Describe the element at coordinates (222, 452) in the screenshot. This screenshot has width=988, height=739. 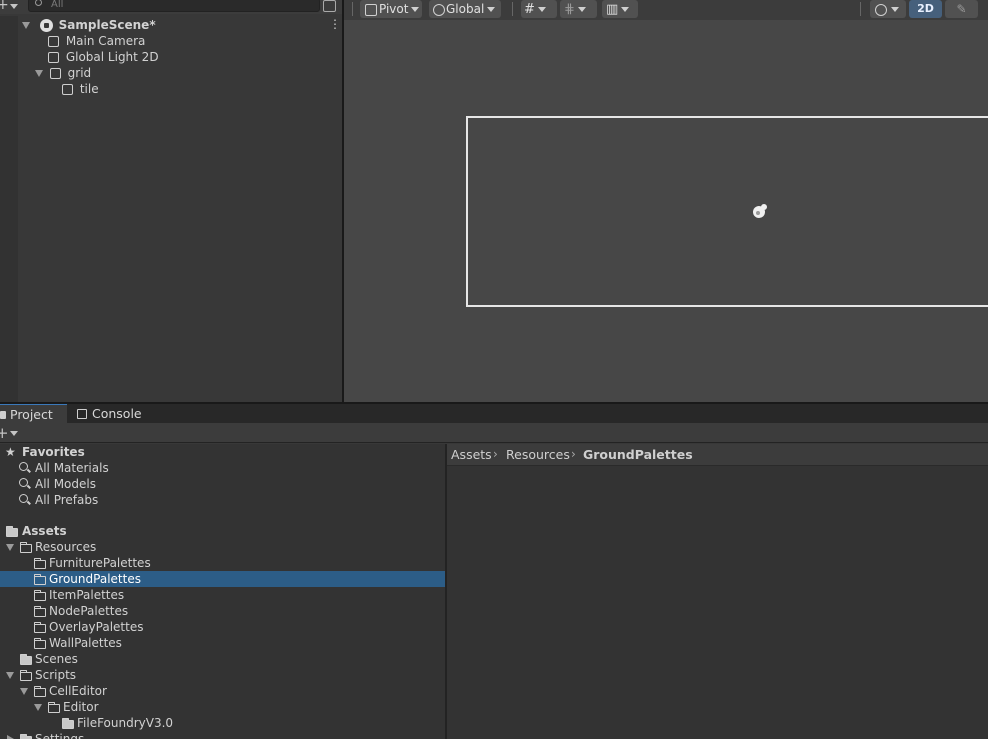
I see `favorites-header: ★ Favorites` at that location.